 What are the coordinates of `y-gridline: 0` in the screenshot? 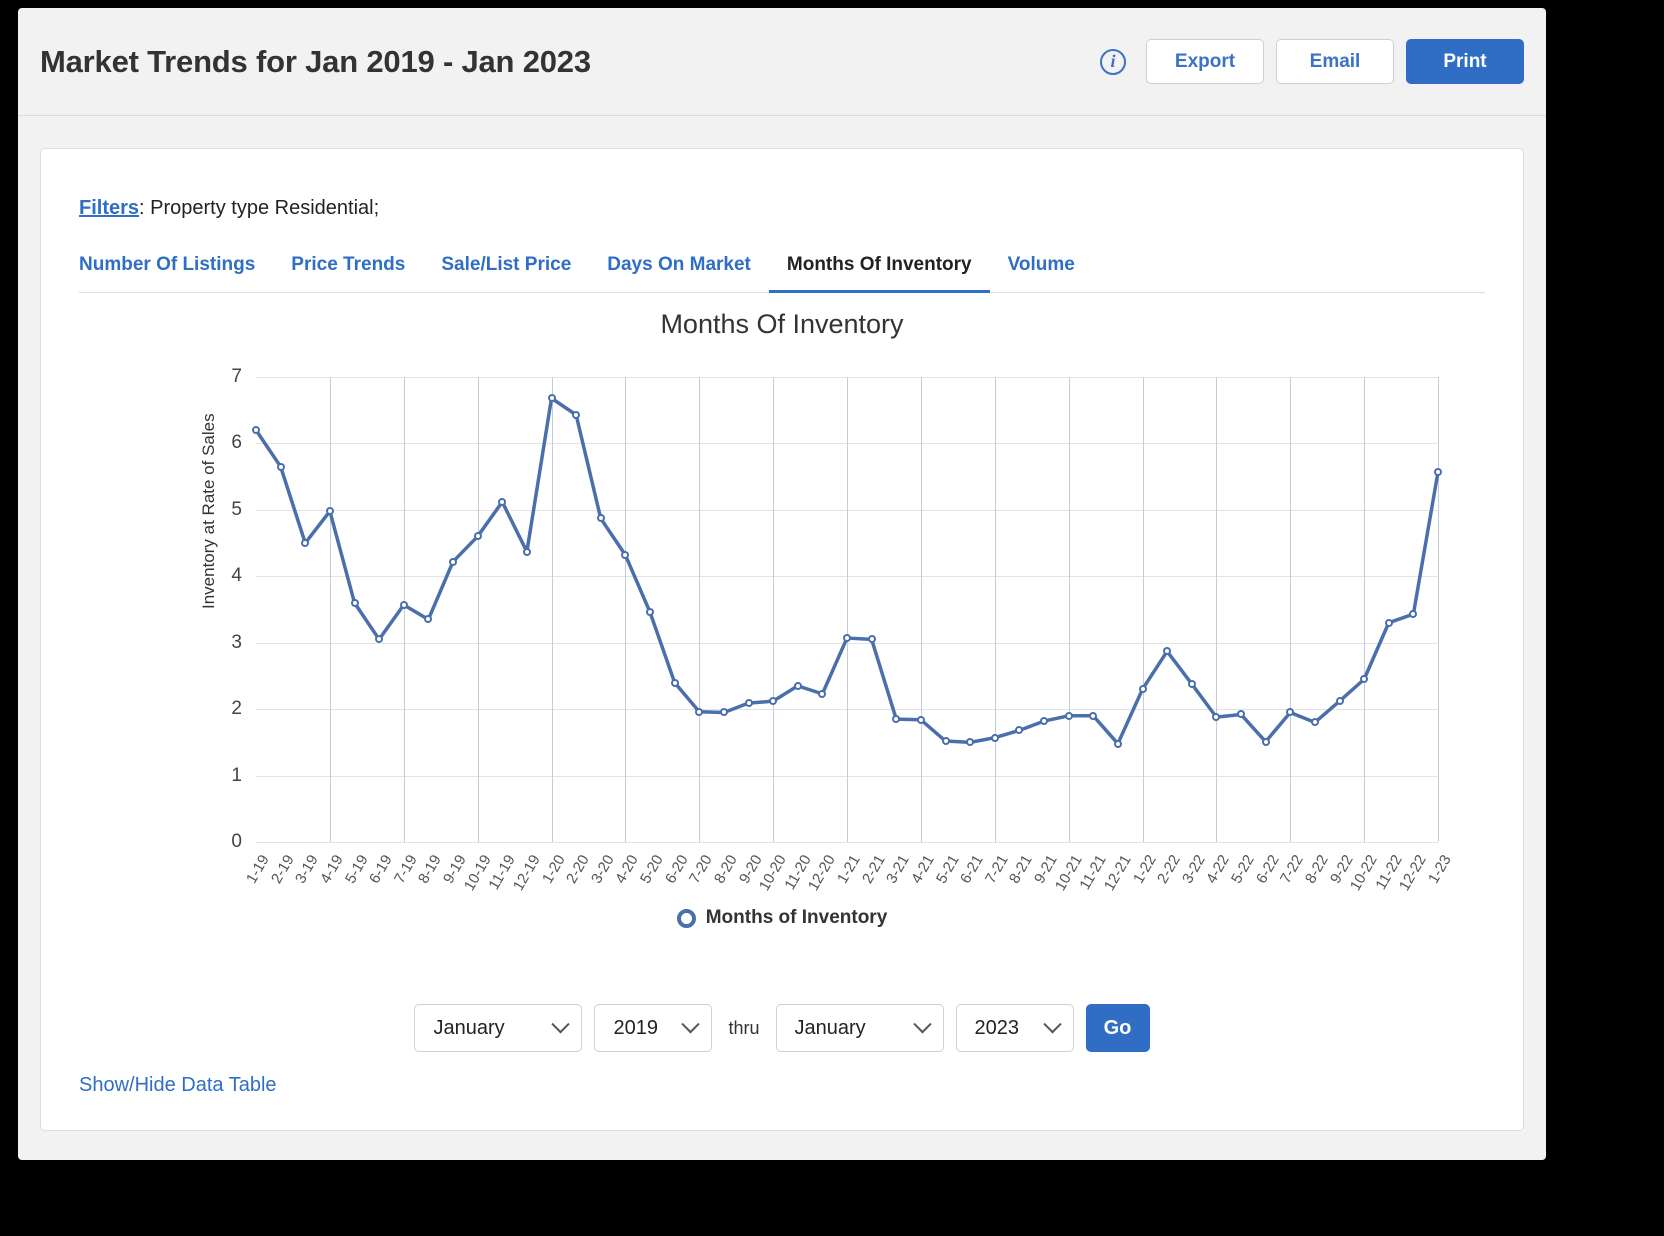 It's located at (834, 841).